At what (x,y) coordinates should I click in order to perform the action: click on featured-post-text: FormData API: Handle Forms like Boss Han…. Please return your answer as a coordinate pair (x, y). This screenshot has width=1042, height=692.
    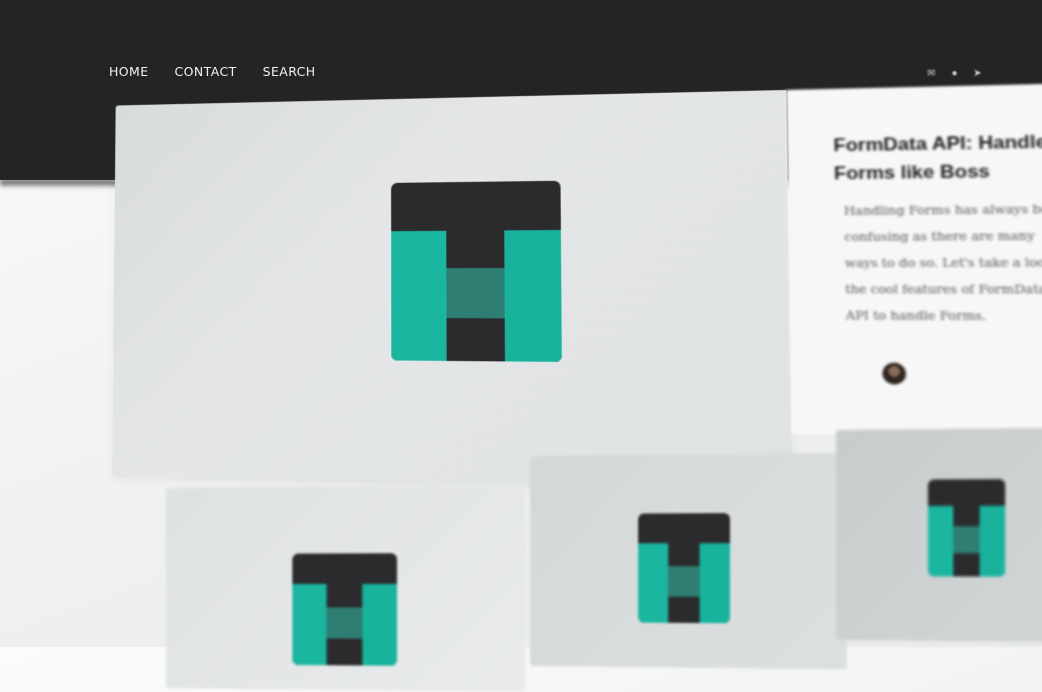
    Looking at the image, I should click on (914, 261).